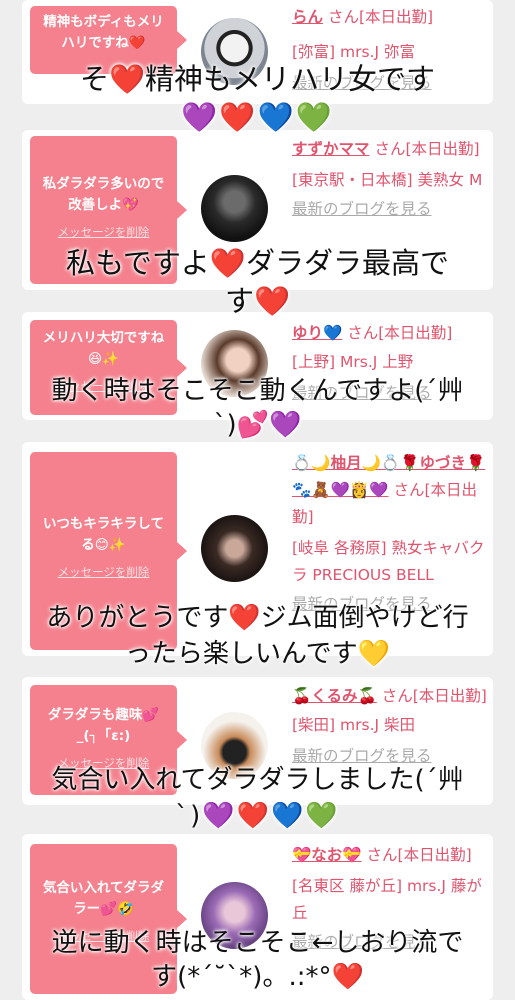  I want to click on reply-caption-line: `)💜❤️💙💚, so click(257, 816).